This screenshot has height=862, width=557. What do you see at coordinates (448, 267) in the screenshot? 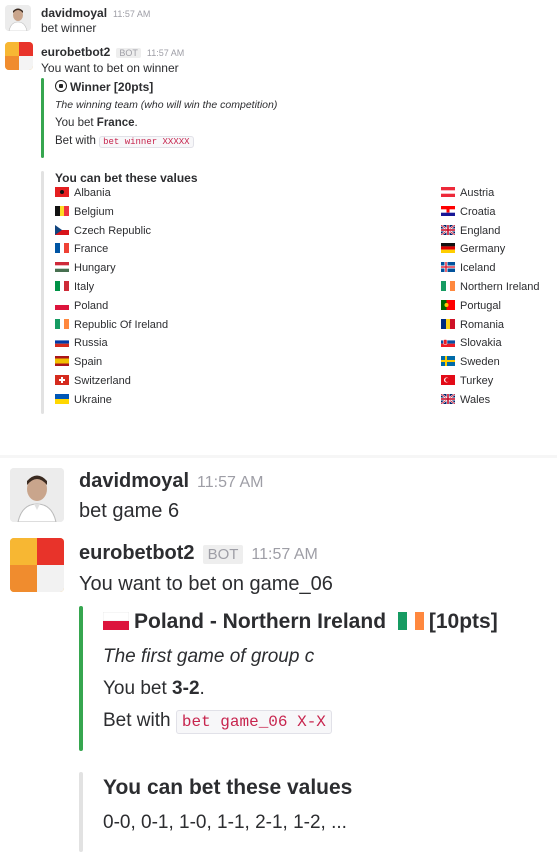
I see `iceland-flag-icon` at bounding box center [448, 267].